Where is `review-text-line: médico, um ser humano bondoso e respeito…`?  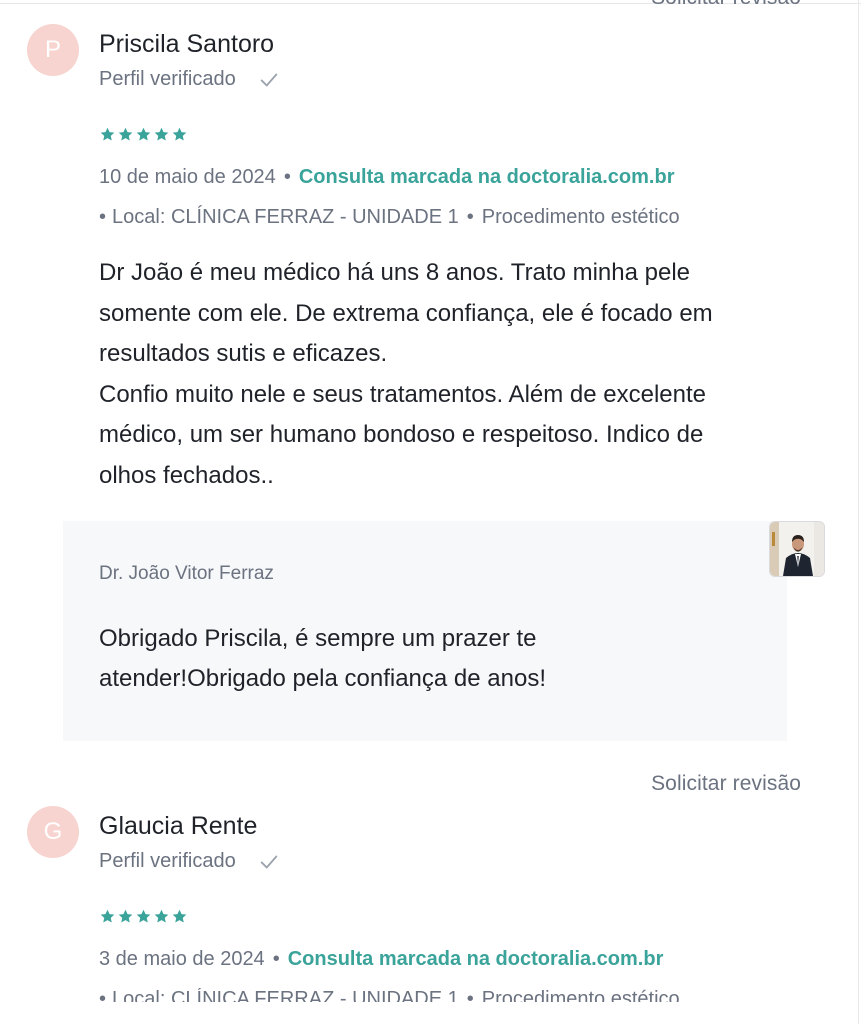
review-text-line: médico, um ser humano bondoso e respeito… is located at coordinates (401, 434).